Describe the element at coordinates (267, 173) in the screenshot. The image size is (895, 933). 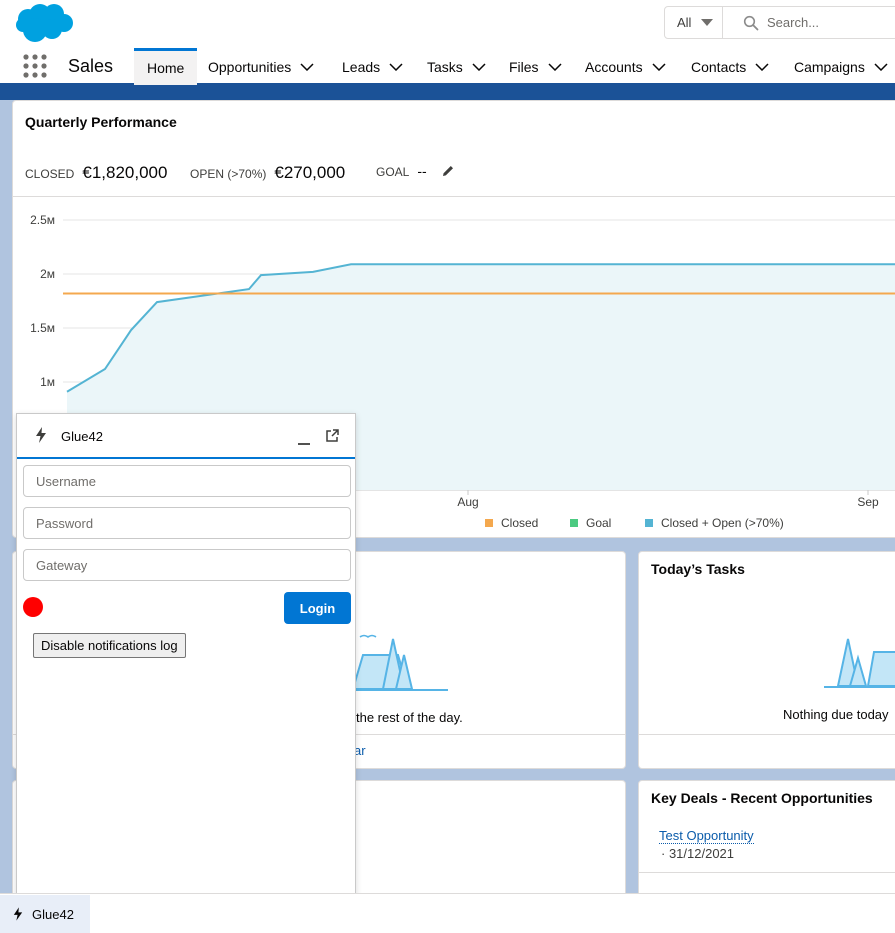
I see `open-stat: OPEN (>70%) €270,000` at that location.